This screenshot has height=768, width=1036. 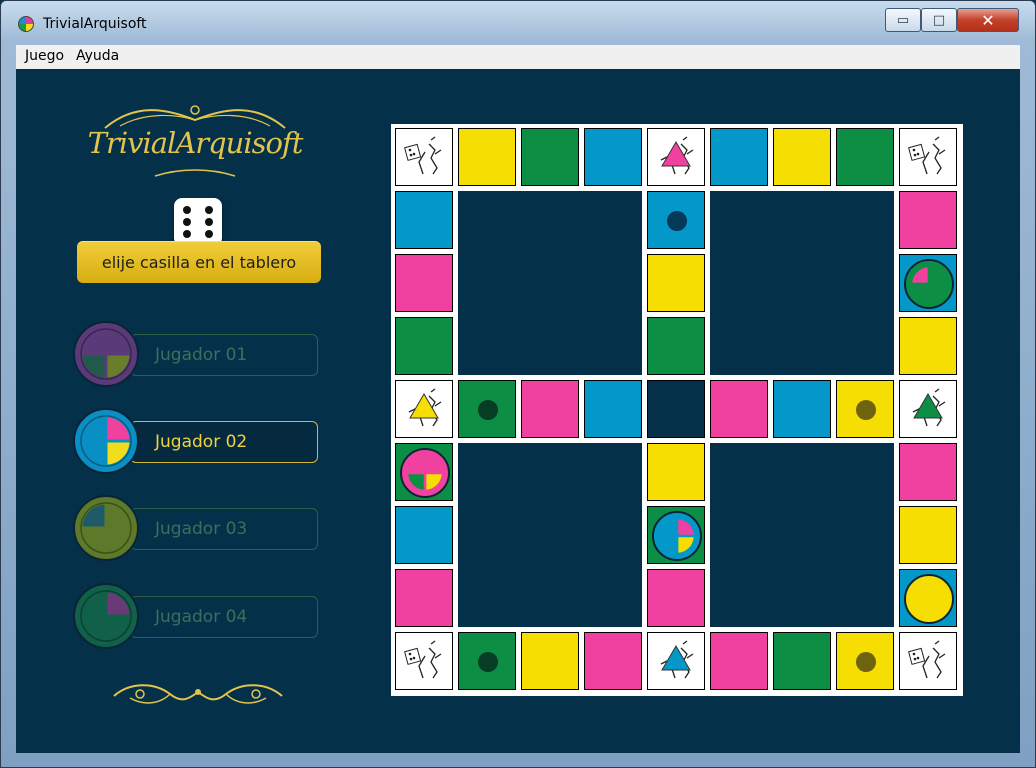 What do you see at coordinates (903, 20) in the screenshot?
I see `minimize-button: ▭` at bounding box center [903, 20].